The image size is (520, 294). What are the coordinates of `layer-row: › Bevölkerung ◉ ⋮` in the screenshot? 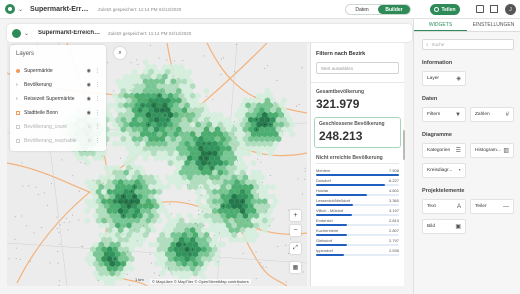 It's located at (58, 85).